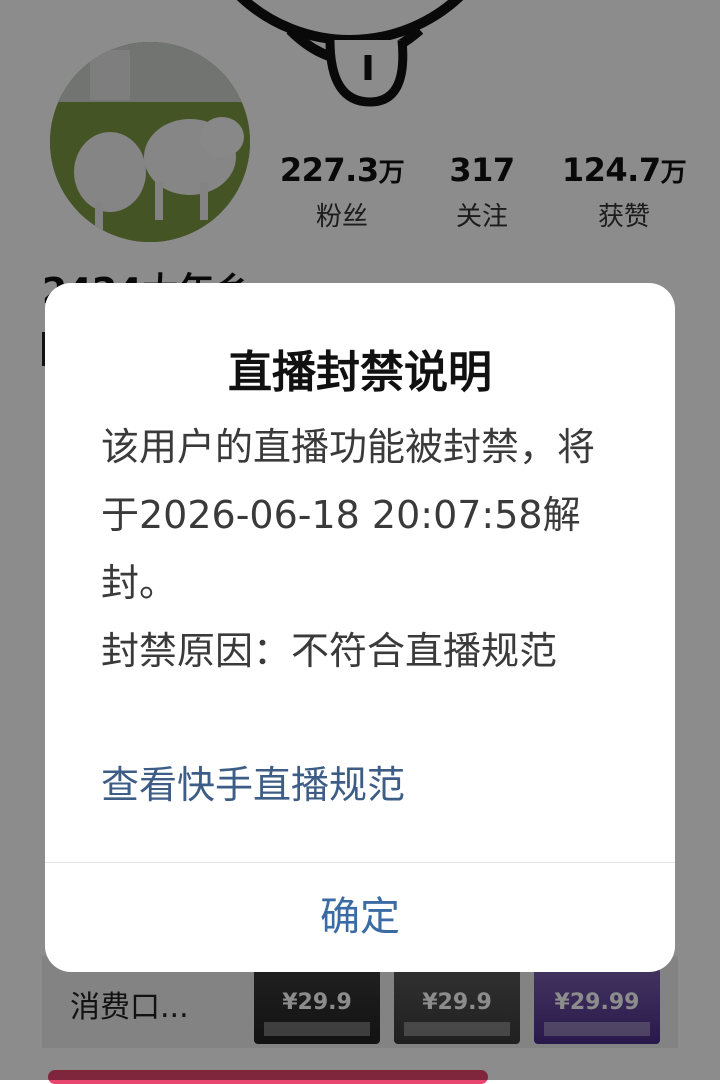  I want to click on dialog-title: 直播封禁说明, so click(360, 372).